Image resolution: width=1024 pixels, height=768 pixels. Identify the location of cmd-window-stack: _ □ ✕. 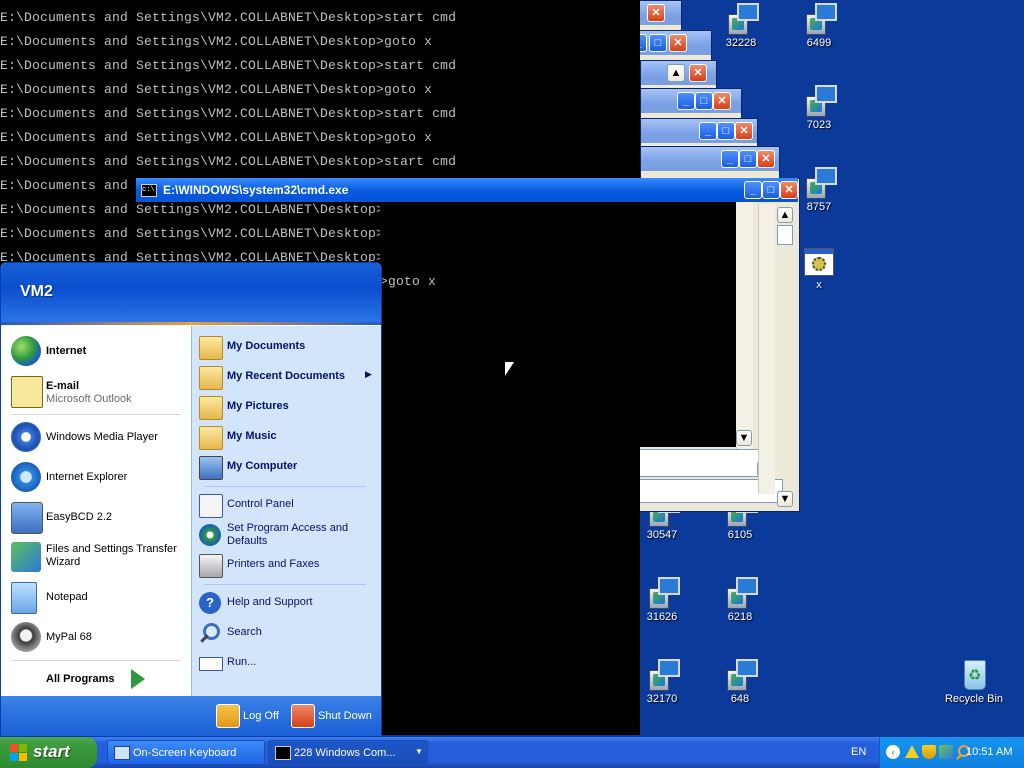
(691, 104).